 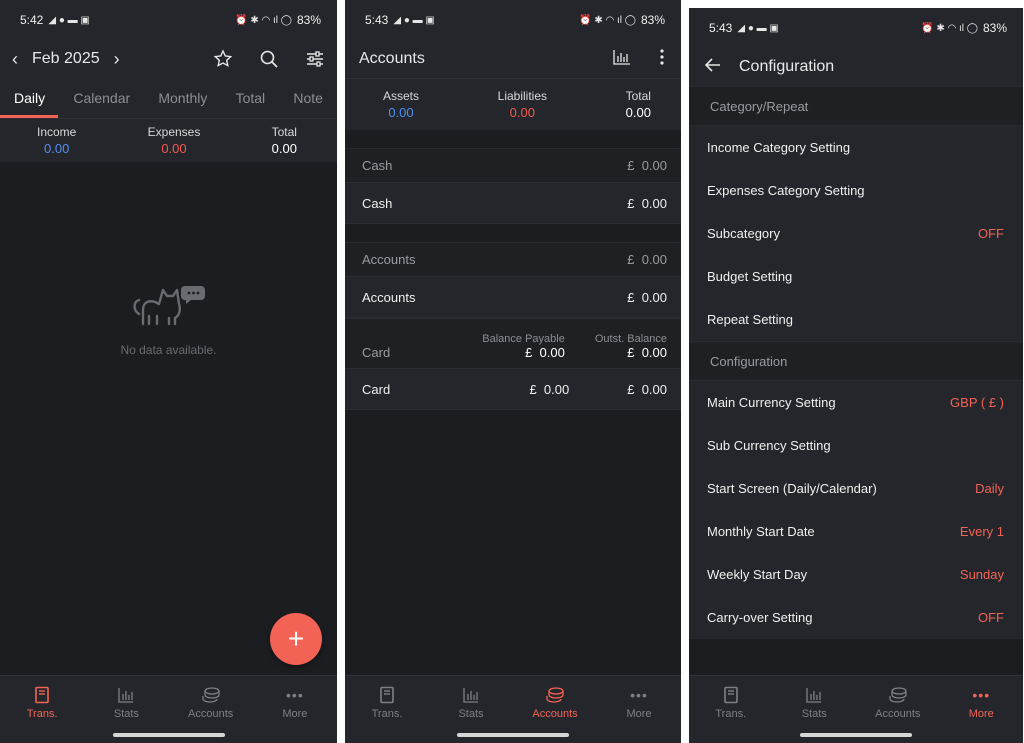 I want to click on account-name: Card, so click(x=376, y=389).